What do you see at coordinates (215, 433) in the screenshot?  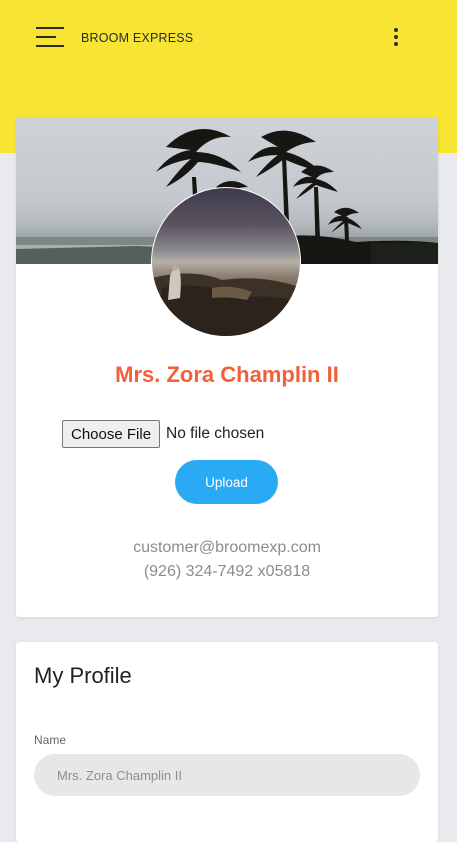 I see `file-status: No file chosen` at bounding box center [215, 433].